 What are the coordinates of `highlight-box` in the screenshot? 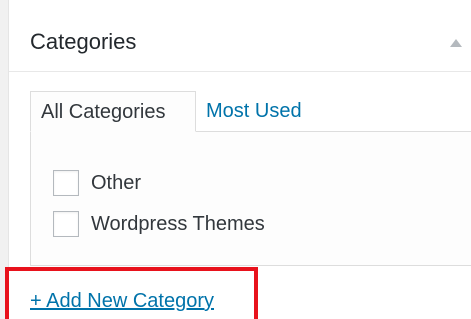 It's located at (131, 293).